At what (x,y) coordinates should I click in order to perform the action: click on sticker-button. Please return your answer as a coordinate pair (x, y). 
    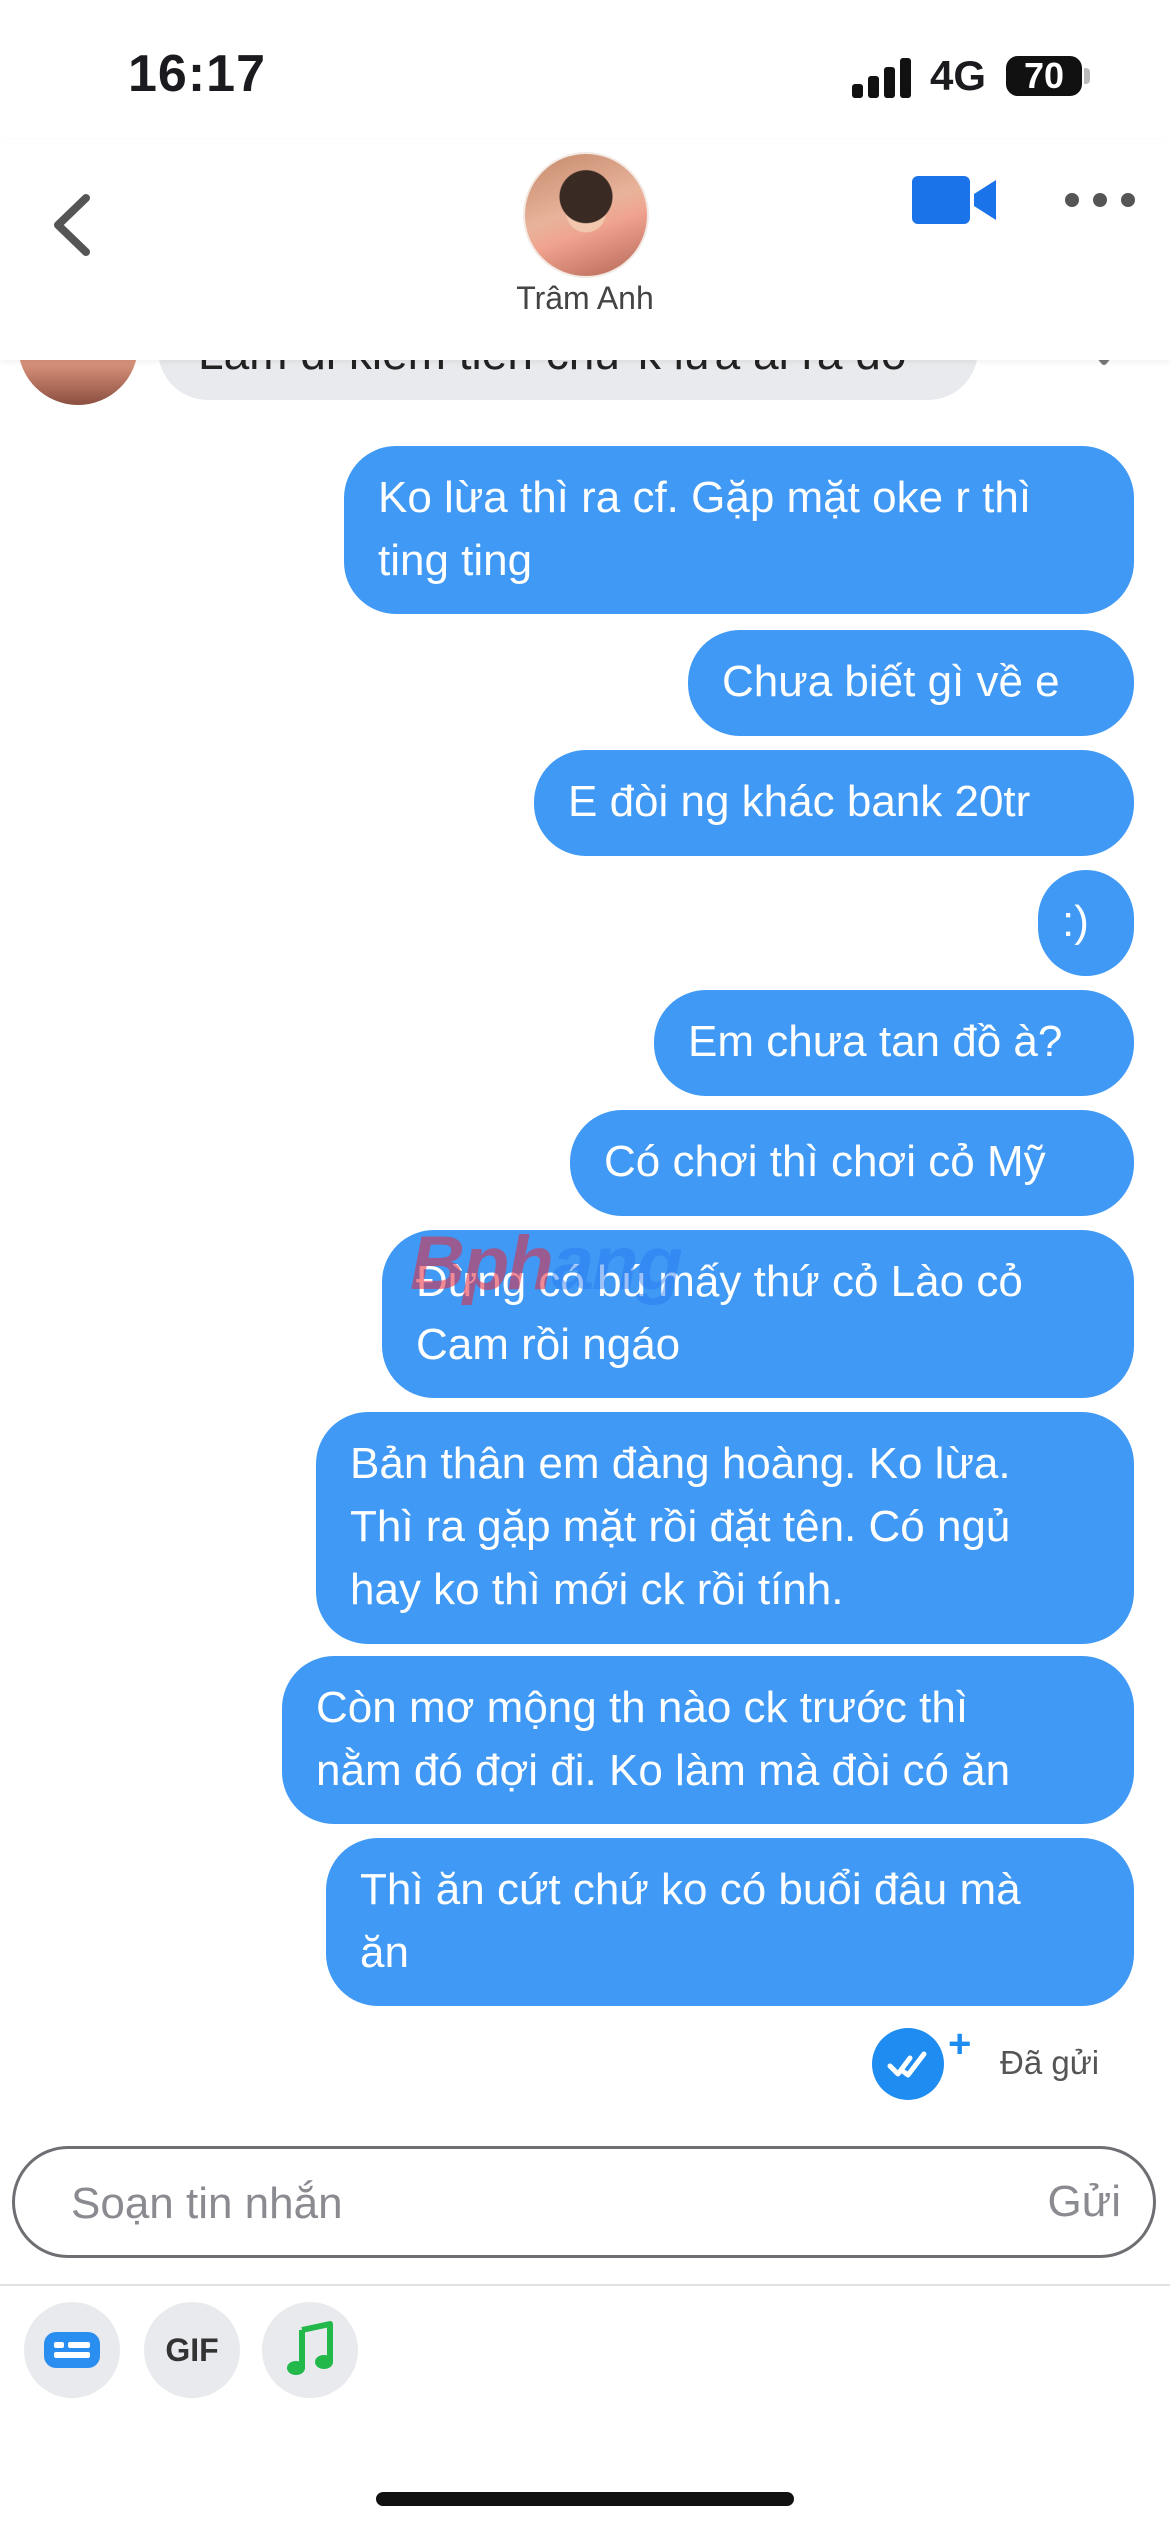
    Looking at the image, I should click on (72, 2350).